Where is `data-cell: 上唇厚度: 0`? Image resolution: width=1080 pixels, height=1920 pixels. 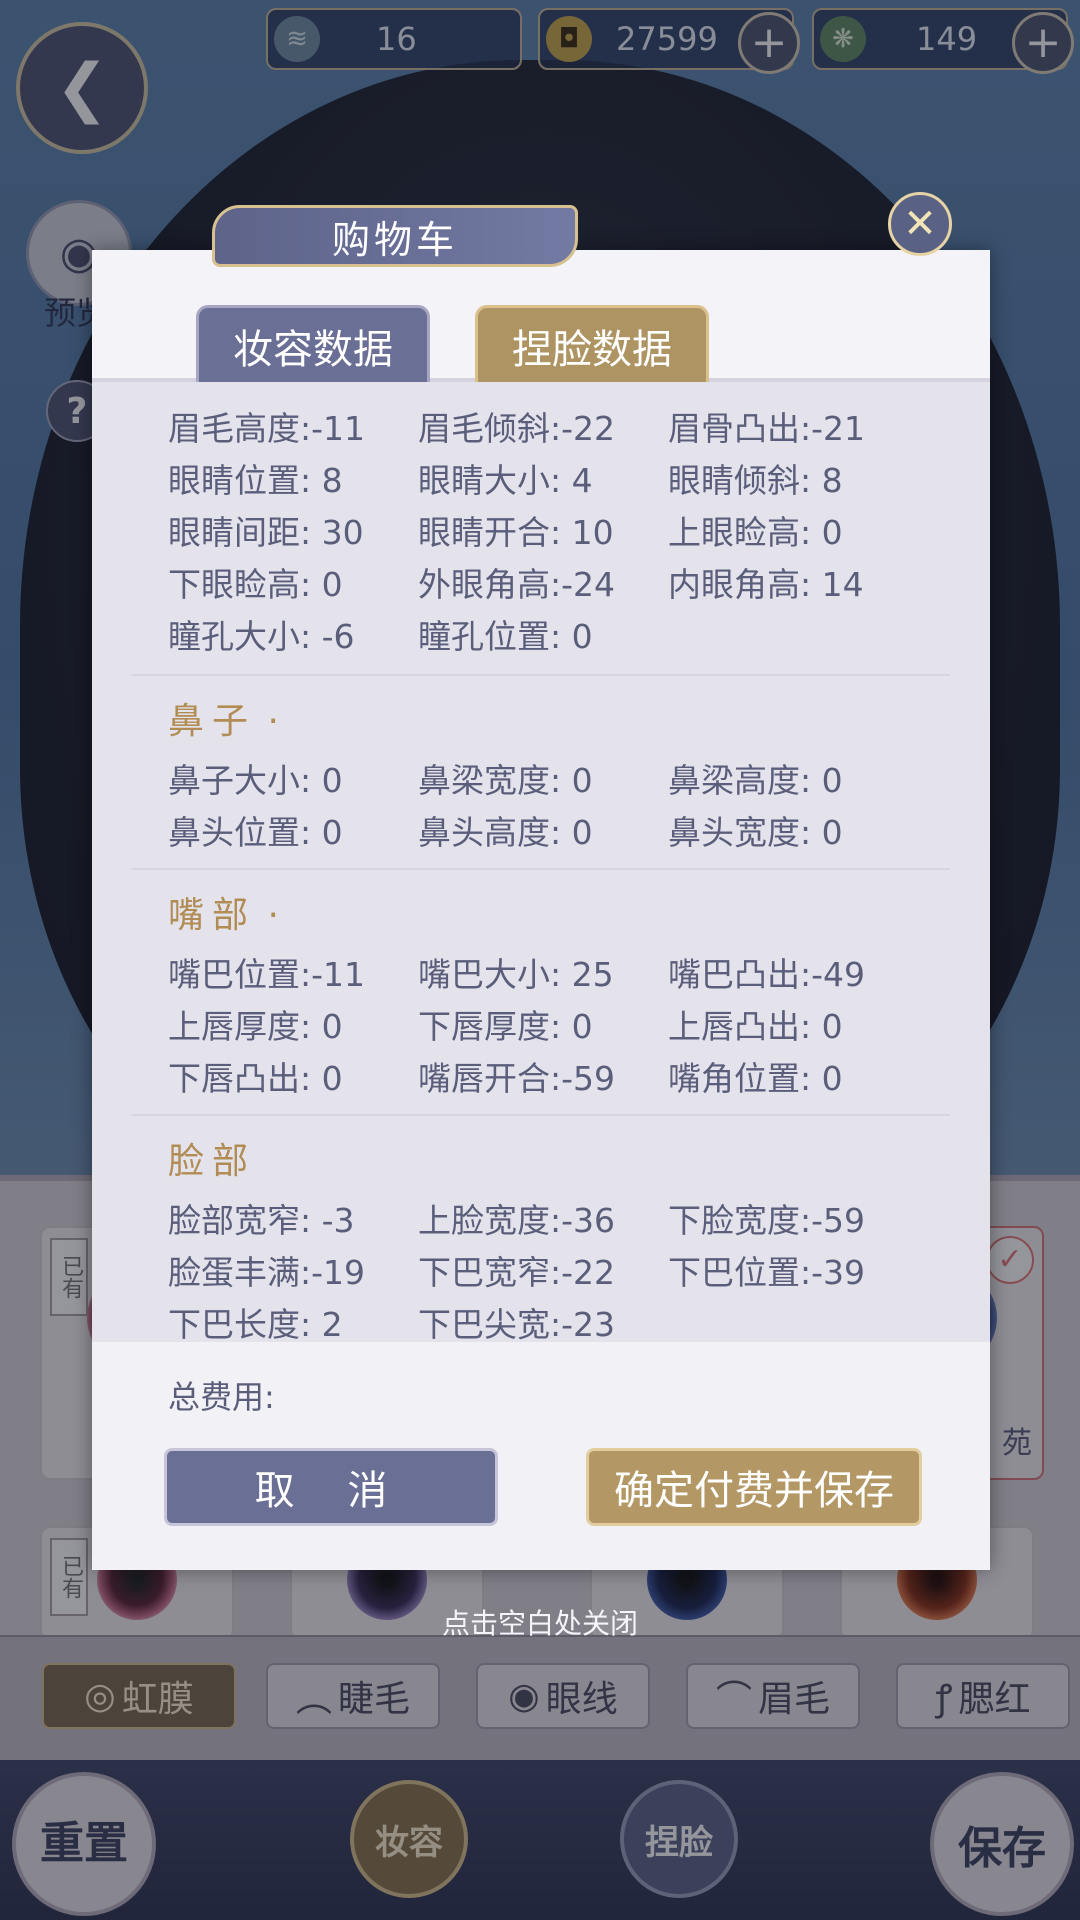 data-cell: 上唇厚度: 0 is located at coordinates (255, 1026).